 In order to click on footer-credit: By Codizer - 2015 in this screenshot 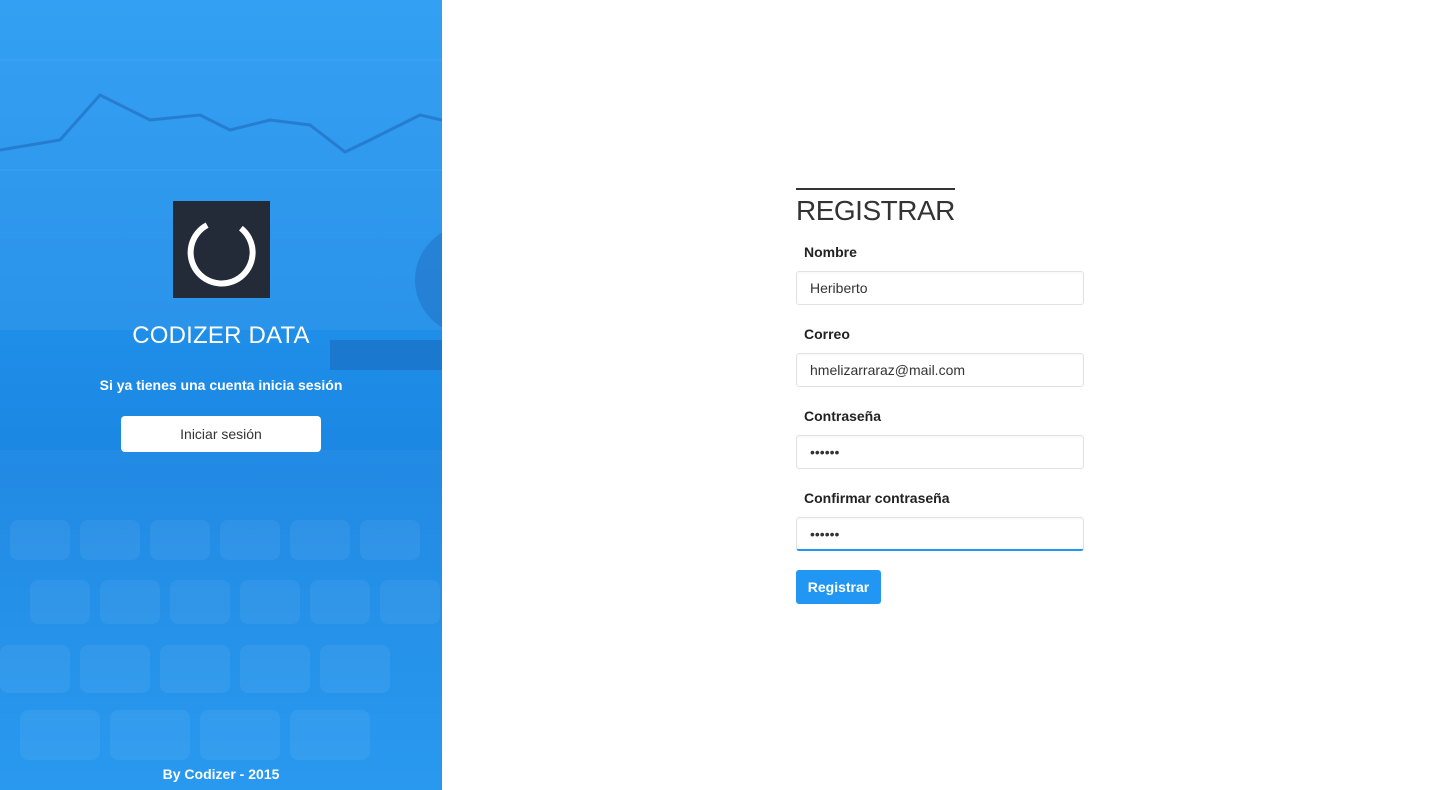, I will do `click(221, 774)`.